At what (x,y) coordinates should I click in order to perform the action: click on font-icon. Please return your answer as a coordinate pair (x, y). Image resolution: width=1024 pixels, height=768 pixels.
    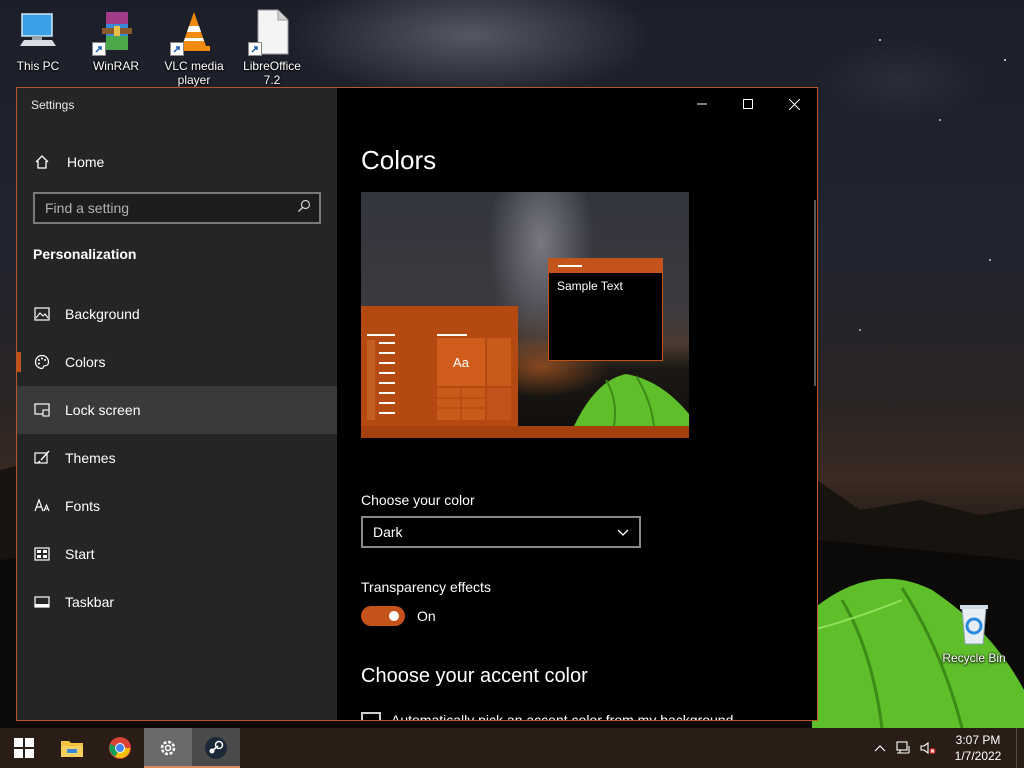
    Looking at the image, I should click on (42, 506).